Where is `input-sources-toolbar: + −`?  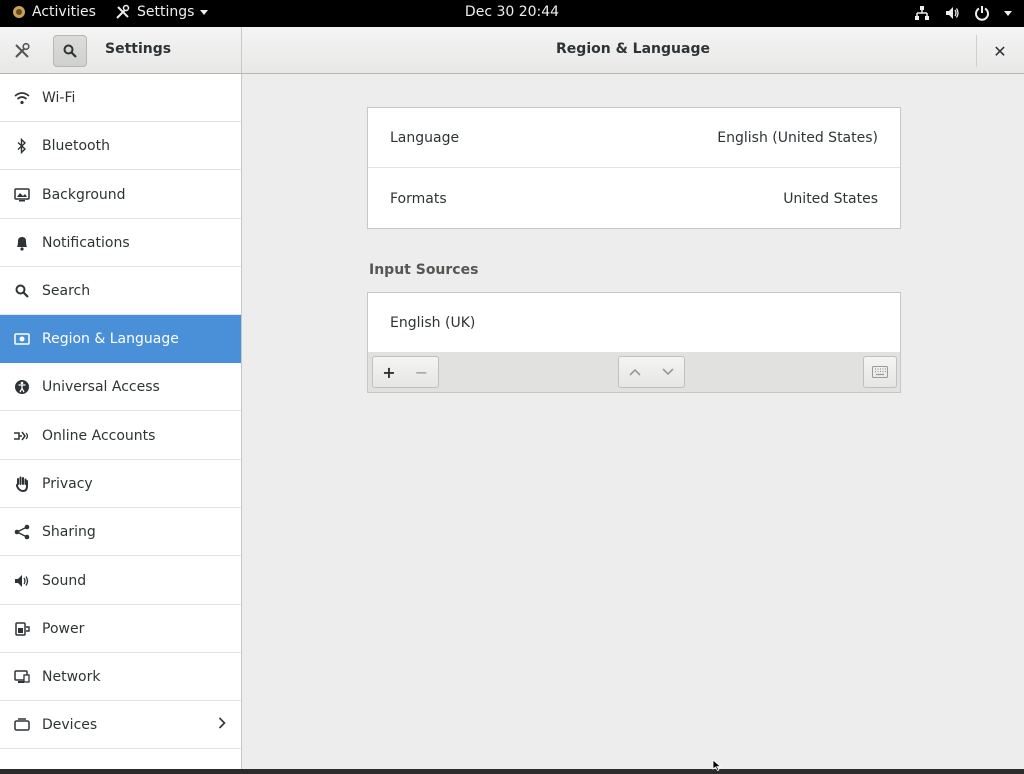
input-sources-toolbar: + − is located at coordinates (634, 372).